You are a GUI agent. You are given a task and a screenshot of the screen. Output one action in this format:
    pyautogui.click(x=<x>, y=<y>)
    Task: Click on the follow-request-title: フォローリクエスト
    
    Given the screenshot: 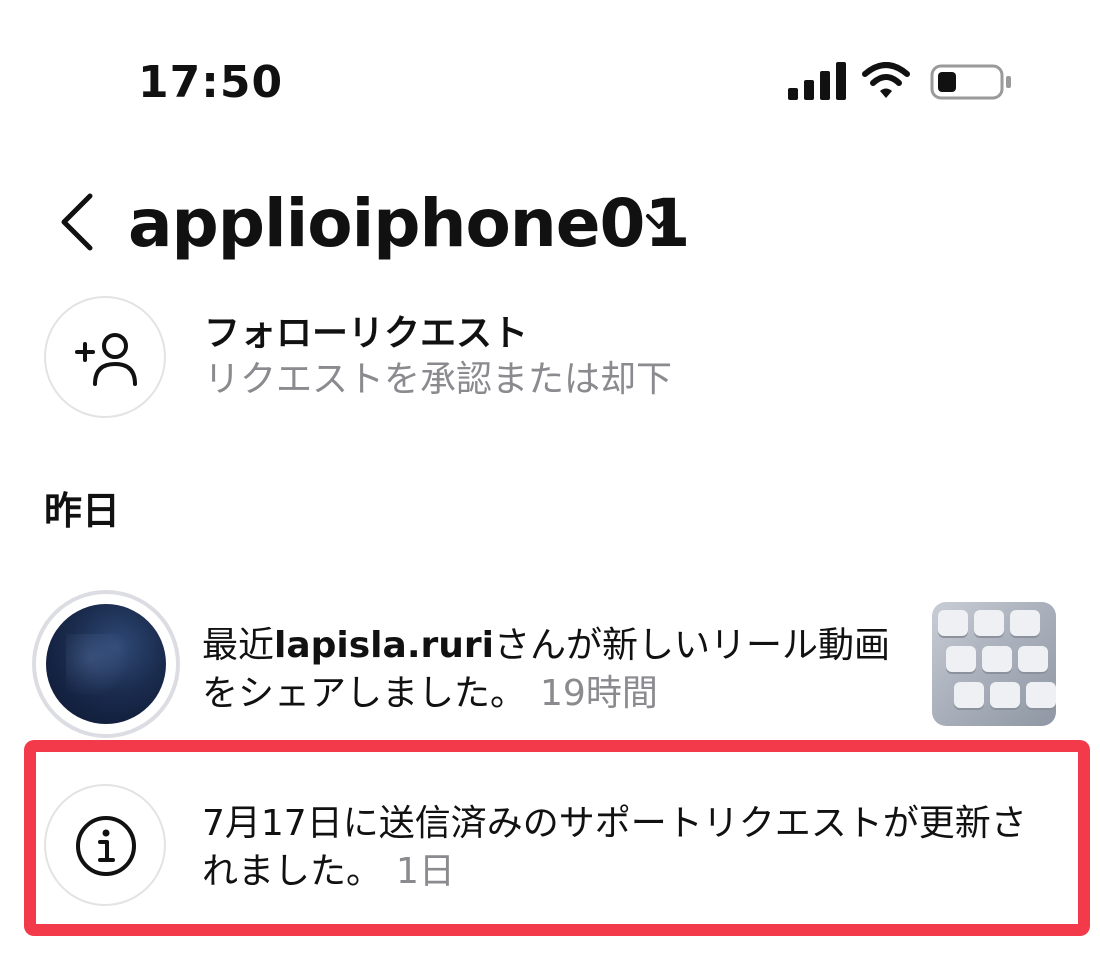 What is the action you would take?
    pyautogui.click(x=366, y=333)
    